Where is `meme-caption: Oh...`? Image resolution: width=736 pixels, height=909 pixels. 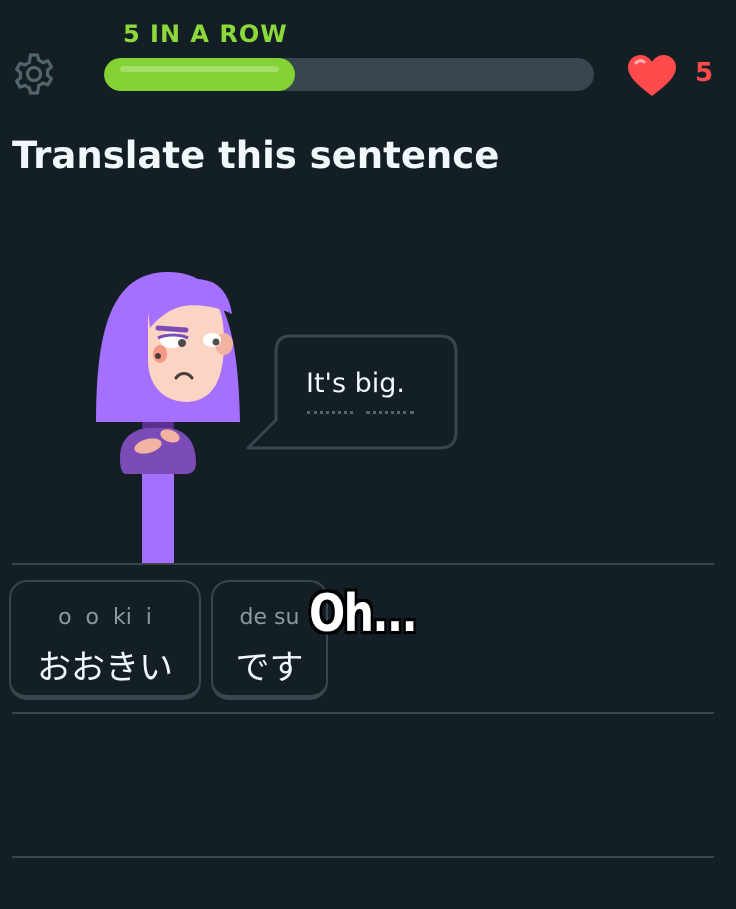 meme-caption: Oh... is located at coordinates (363, 614).